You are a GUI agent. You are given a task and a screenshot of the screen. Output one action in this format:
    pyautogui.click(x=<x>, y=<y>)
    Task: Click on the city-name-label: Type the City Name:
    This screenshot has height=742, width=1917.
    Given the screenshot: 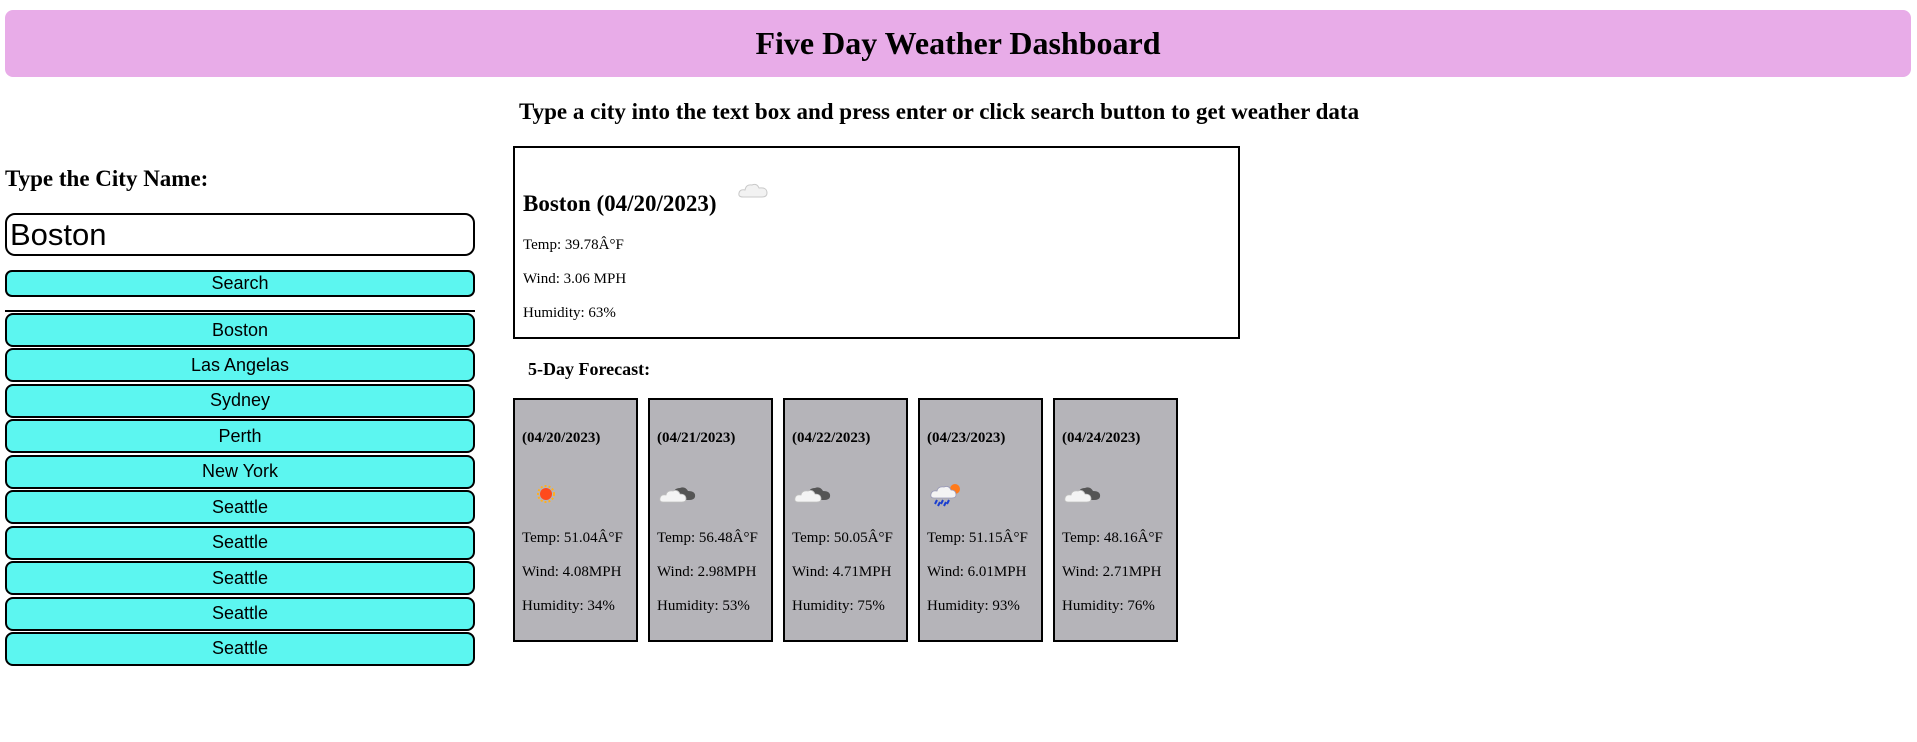 What is the action you would take?
    pyautogui.click(x=107, y=178)
    